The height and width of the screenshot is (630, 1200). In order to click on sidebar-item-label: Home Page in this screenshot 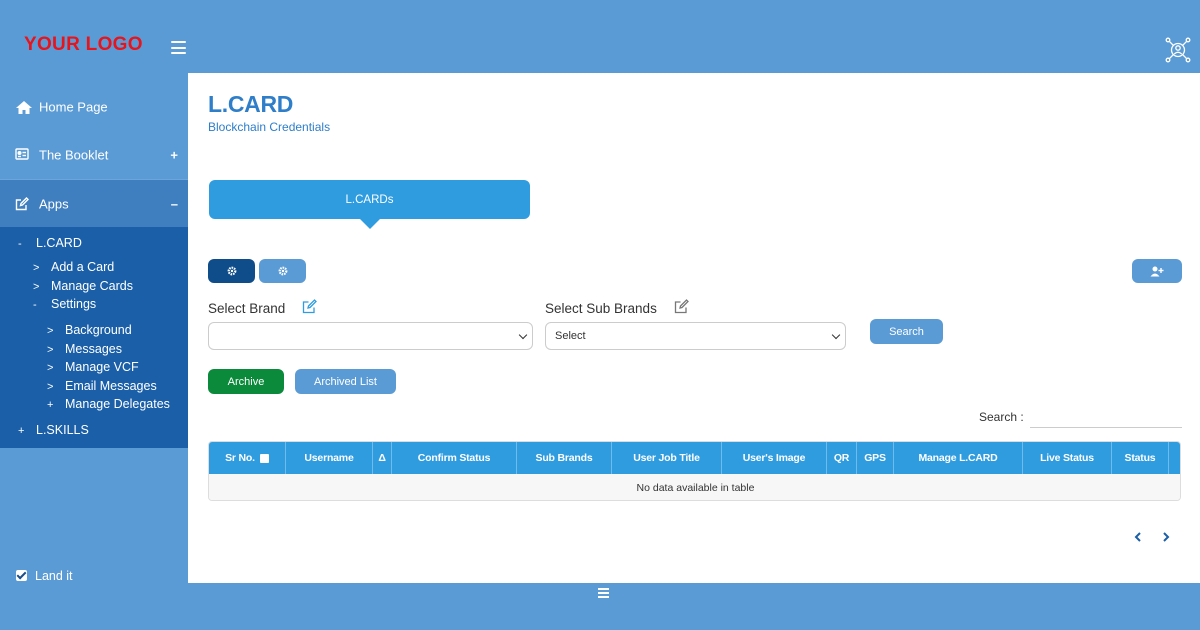, I will do `click(73, 107)`.